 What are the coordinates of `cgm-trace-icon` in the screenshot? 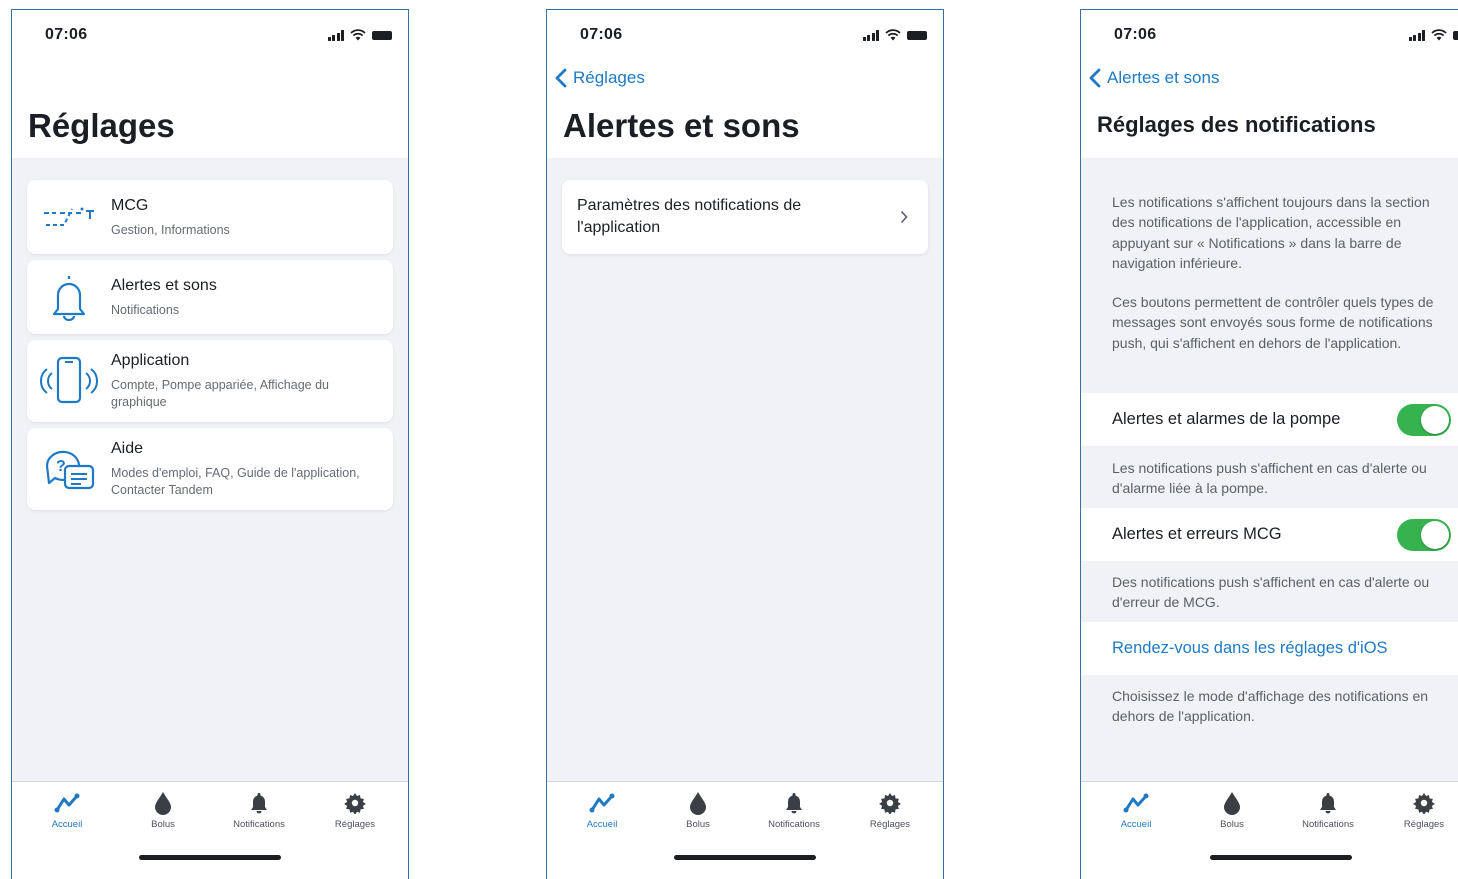 It's located at (69, 217).